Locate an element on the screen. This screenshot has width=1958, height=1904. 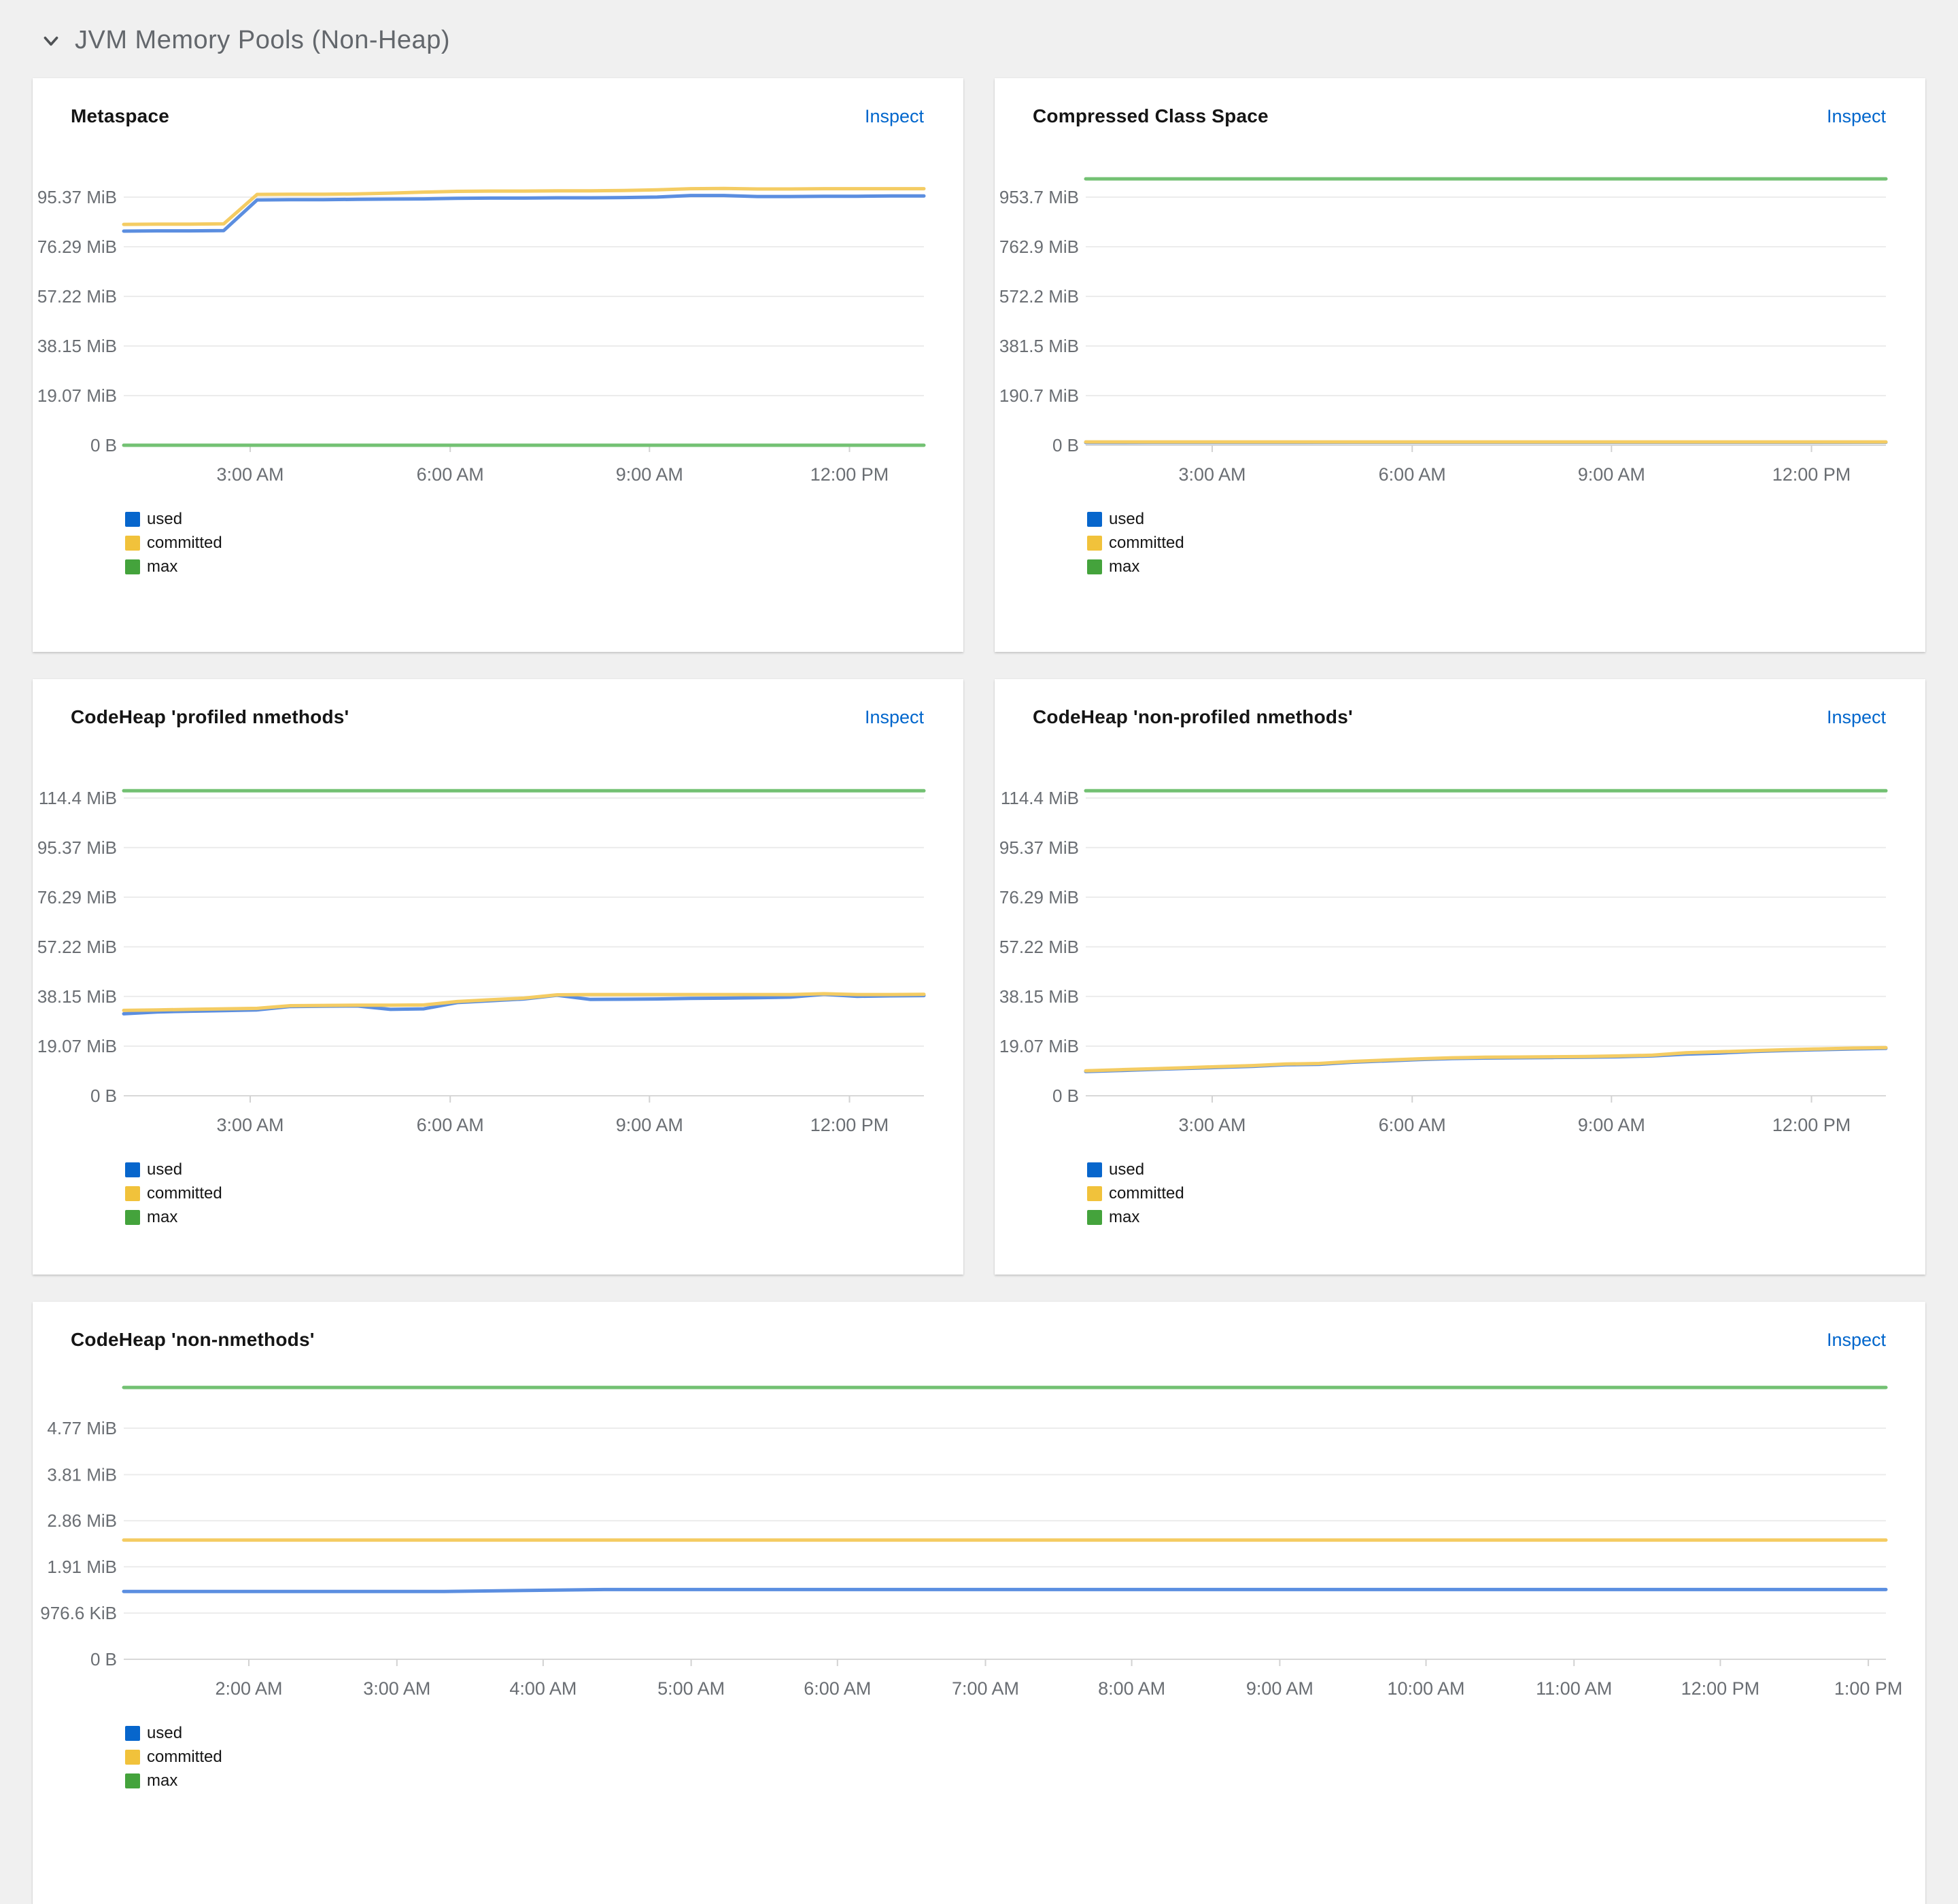
chart-legend-codeheap-non-nmethods: used committed max is located at coordinates (1025, 1757).